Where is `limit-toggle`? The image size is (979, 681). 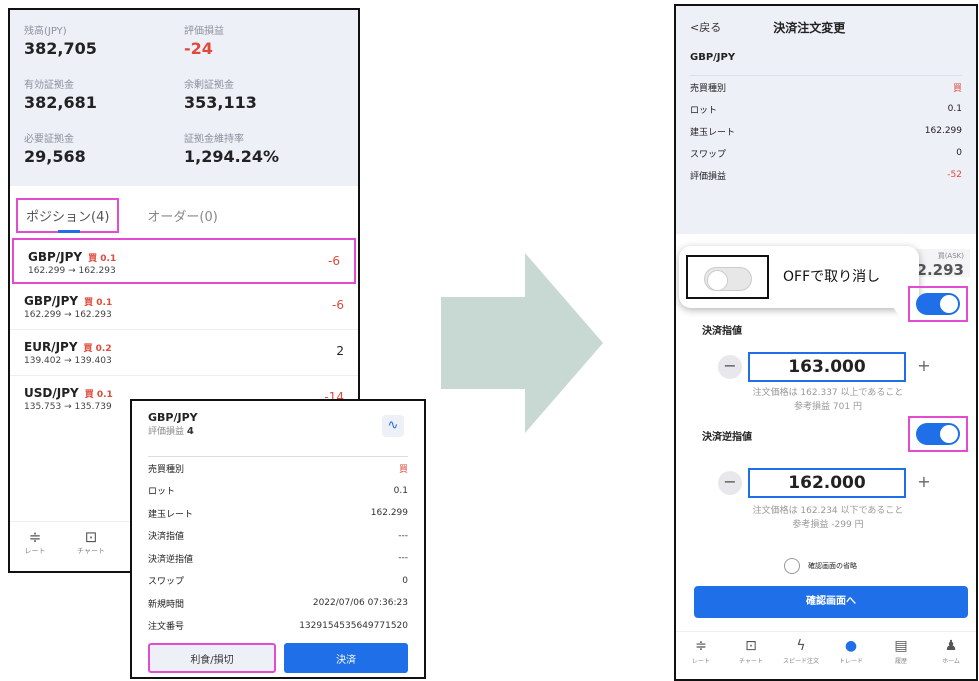 limit-toggle is located at coordinates (938, 304).